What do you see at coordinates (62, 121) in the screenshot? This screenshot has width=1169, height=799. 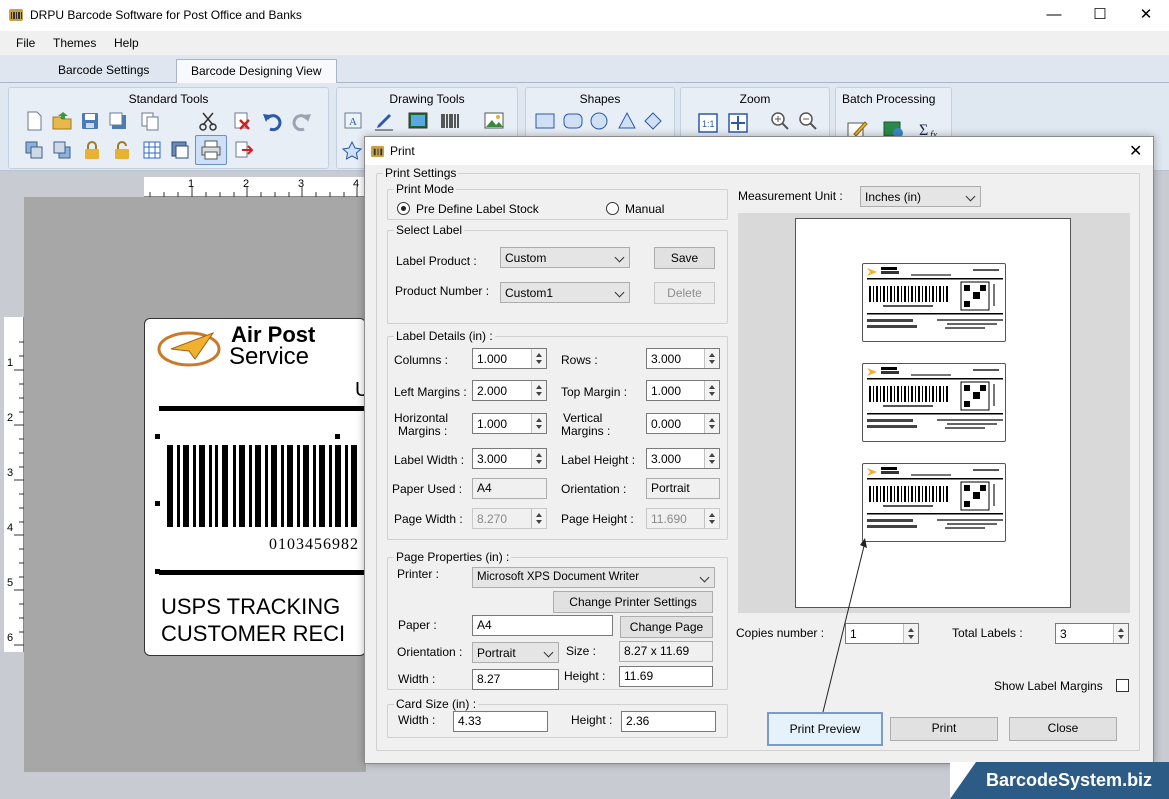 I see `open-icon` at bounding box center [62, 121].